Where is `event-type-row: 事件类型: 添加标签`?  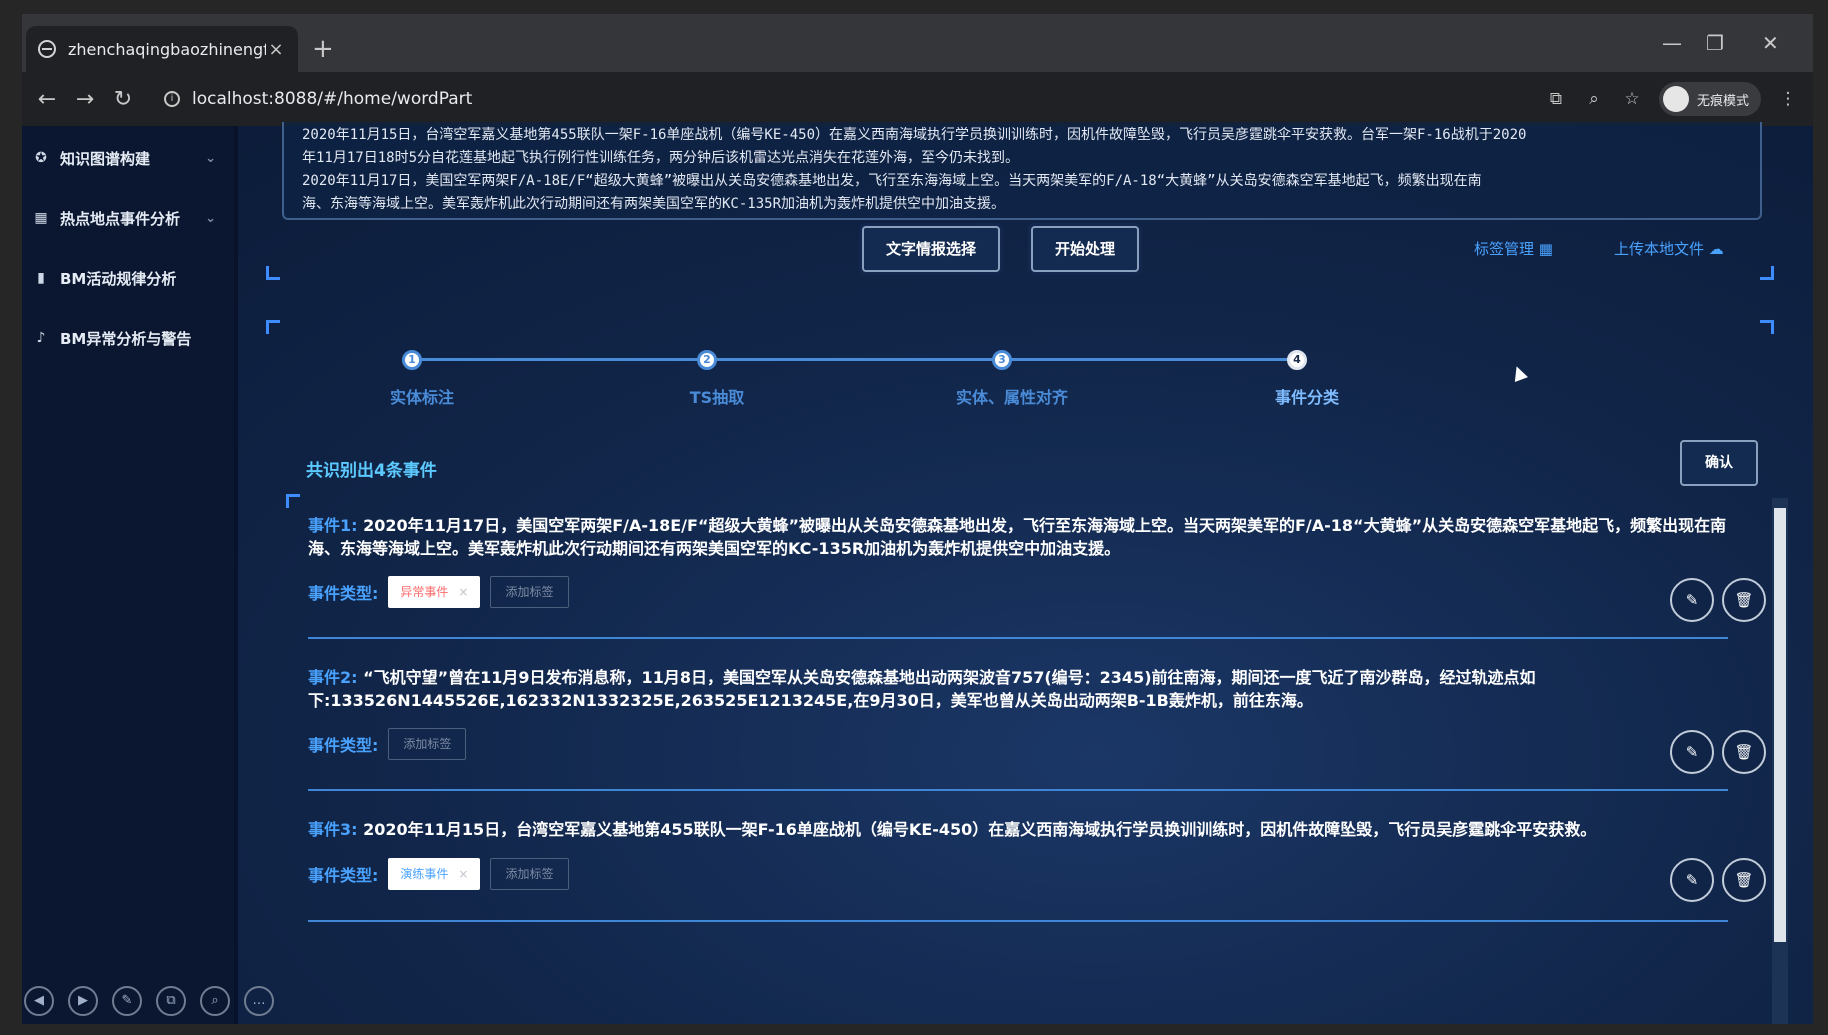
event-type-row: 事件类型: 添加标签 is located at coordinates (387, 744).